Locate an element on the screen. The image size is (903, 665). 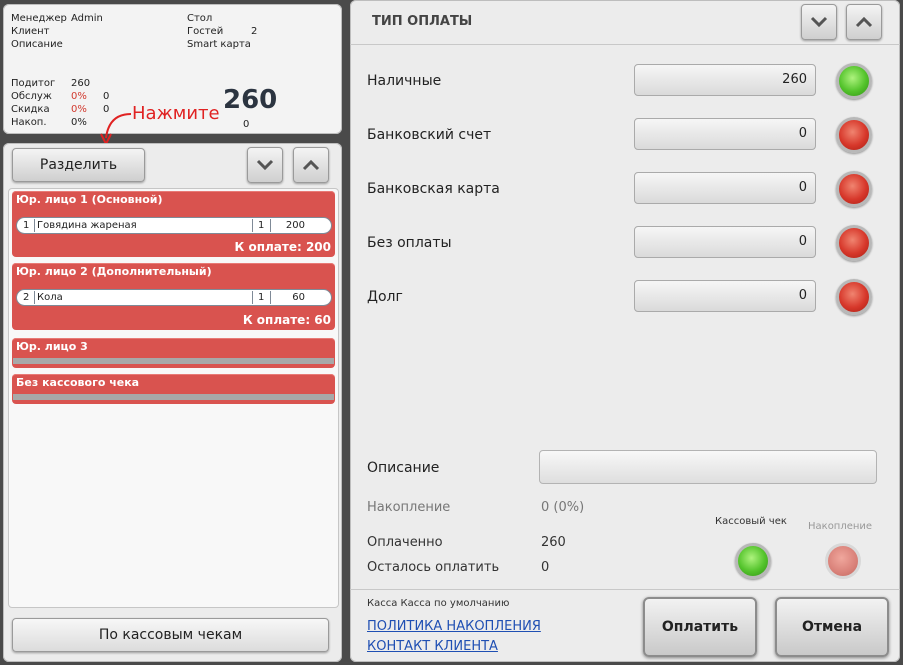
service-label: Обслуж is located at coordinates (31, 96).